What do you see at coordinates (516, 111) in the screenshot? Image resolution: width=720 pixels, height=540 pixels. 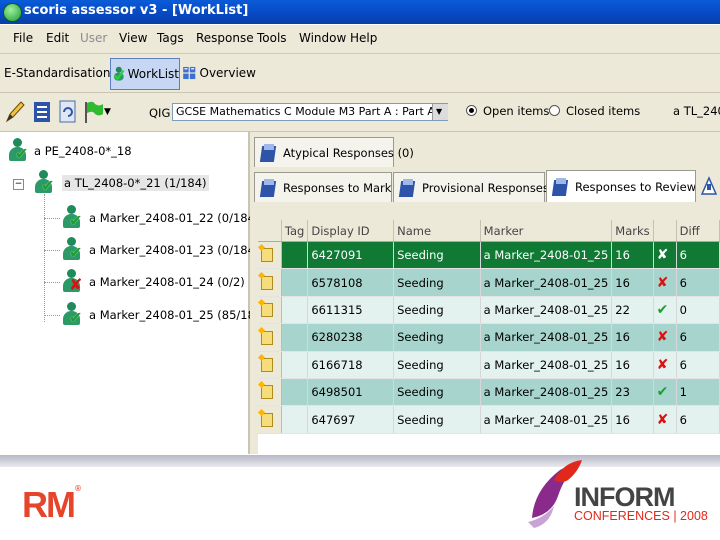 I see `open-items-label: Open items` at bounding box center [516, 111].